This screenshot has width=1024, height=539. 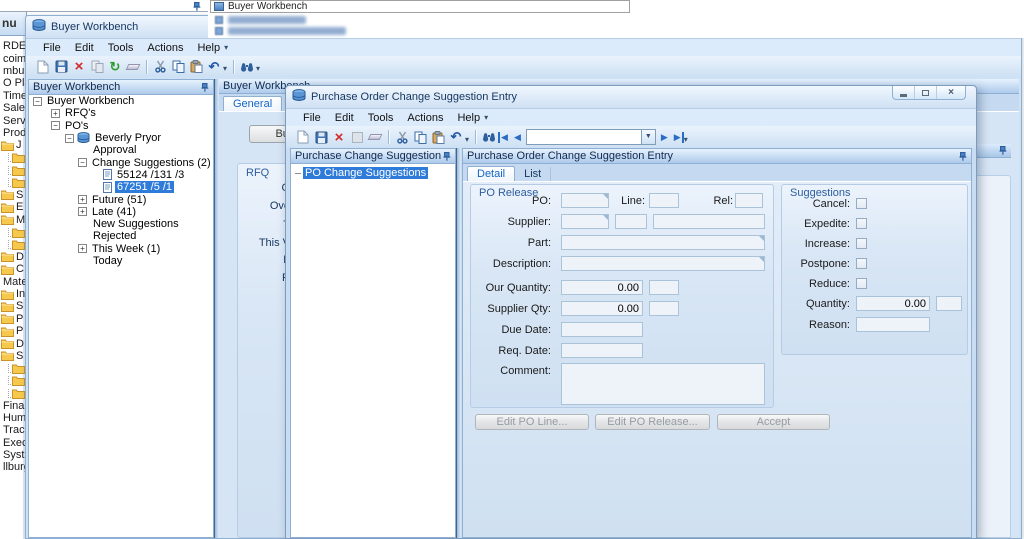 I want to click on last-record-icon: ▶, so click(x=677, y=137).